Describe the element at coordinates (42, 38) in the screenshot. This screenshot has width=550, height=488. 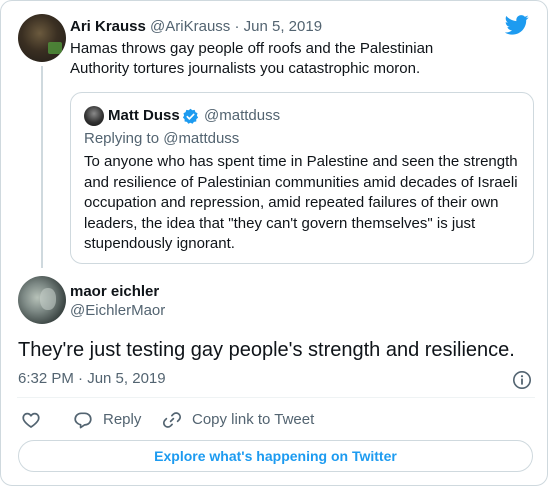
I see `parent-avatar` at that location.